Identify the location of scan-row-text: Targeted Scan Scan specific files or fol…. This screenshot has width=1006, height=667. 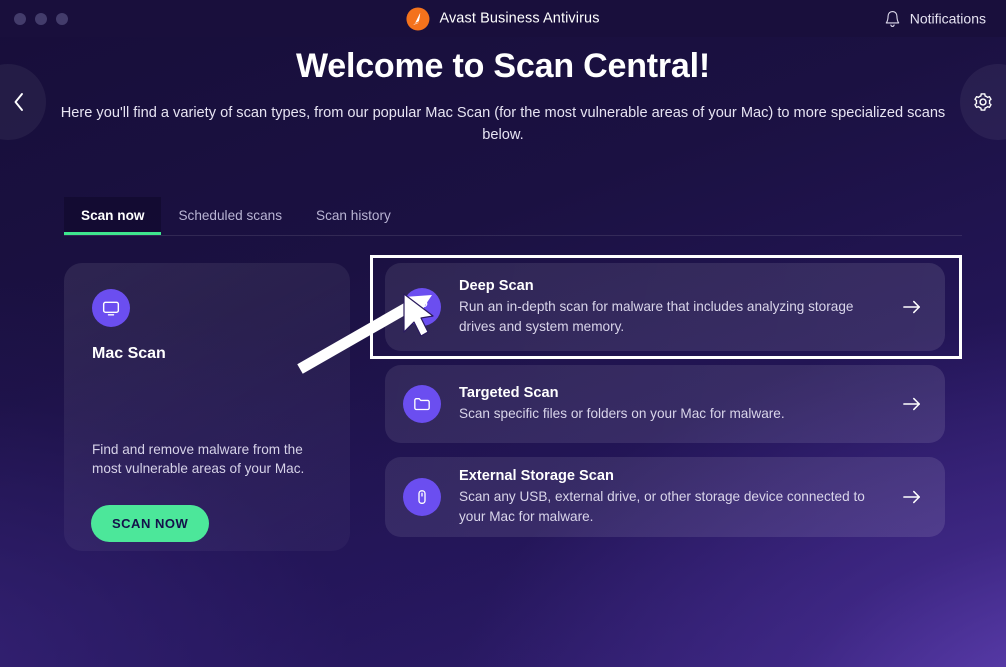
(680, 404).